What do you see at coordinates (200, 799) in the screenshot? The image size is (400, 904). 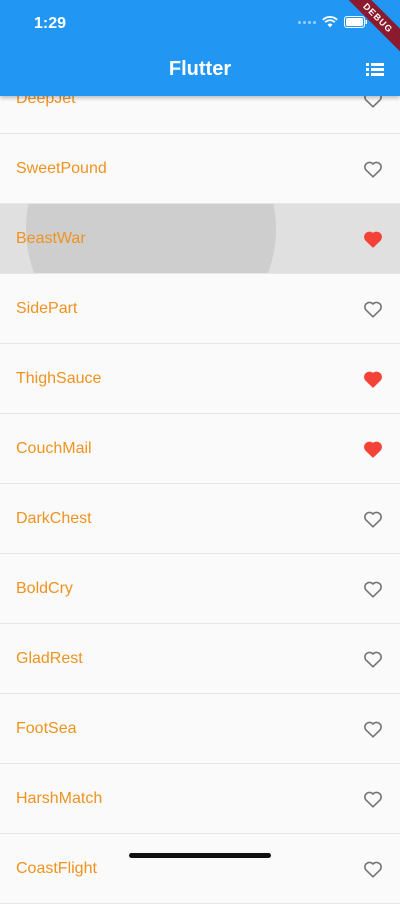 I see `list-item: HarshMatch` at bounding box center [200, 799].